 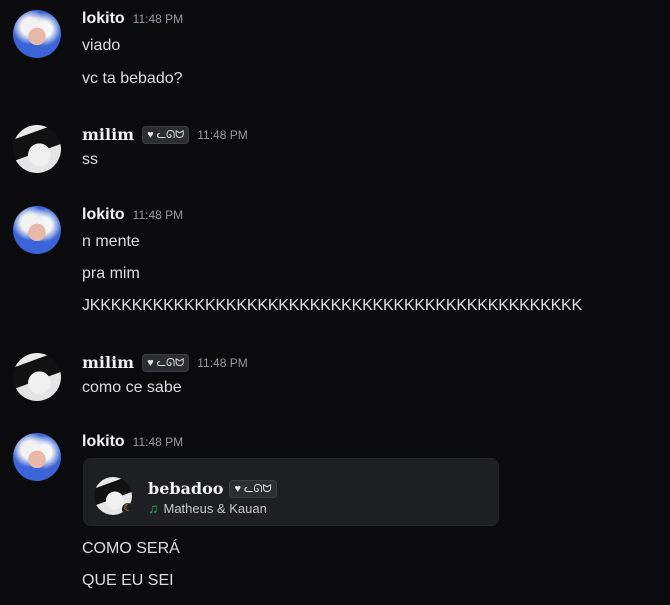 I want to click on message-text: vc ta bebado?, so click(x=132, y=78).